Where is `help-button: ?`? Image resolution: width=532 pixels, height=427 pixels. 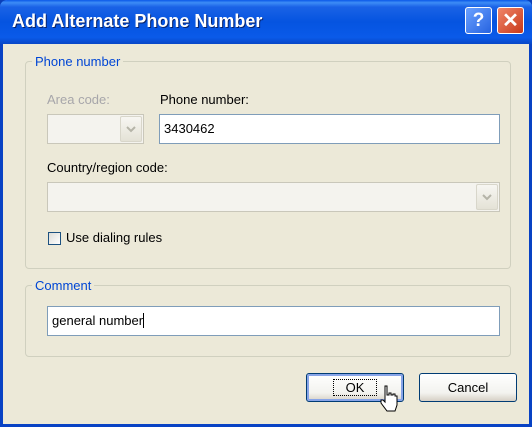 help-button: ? is located at coordinates (478, 20).